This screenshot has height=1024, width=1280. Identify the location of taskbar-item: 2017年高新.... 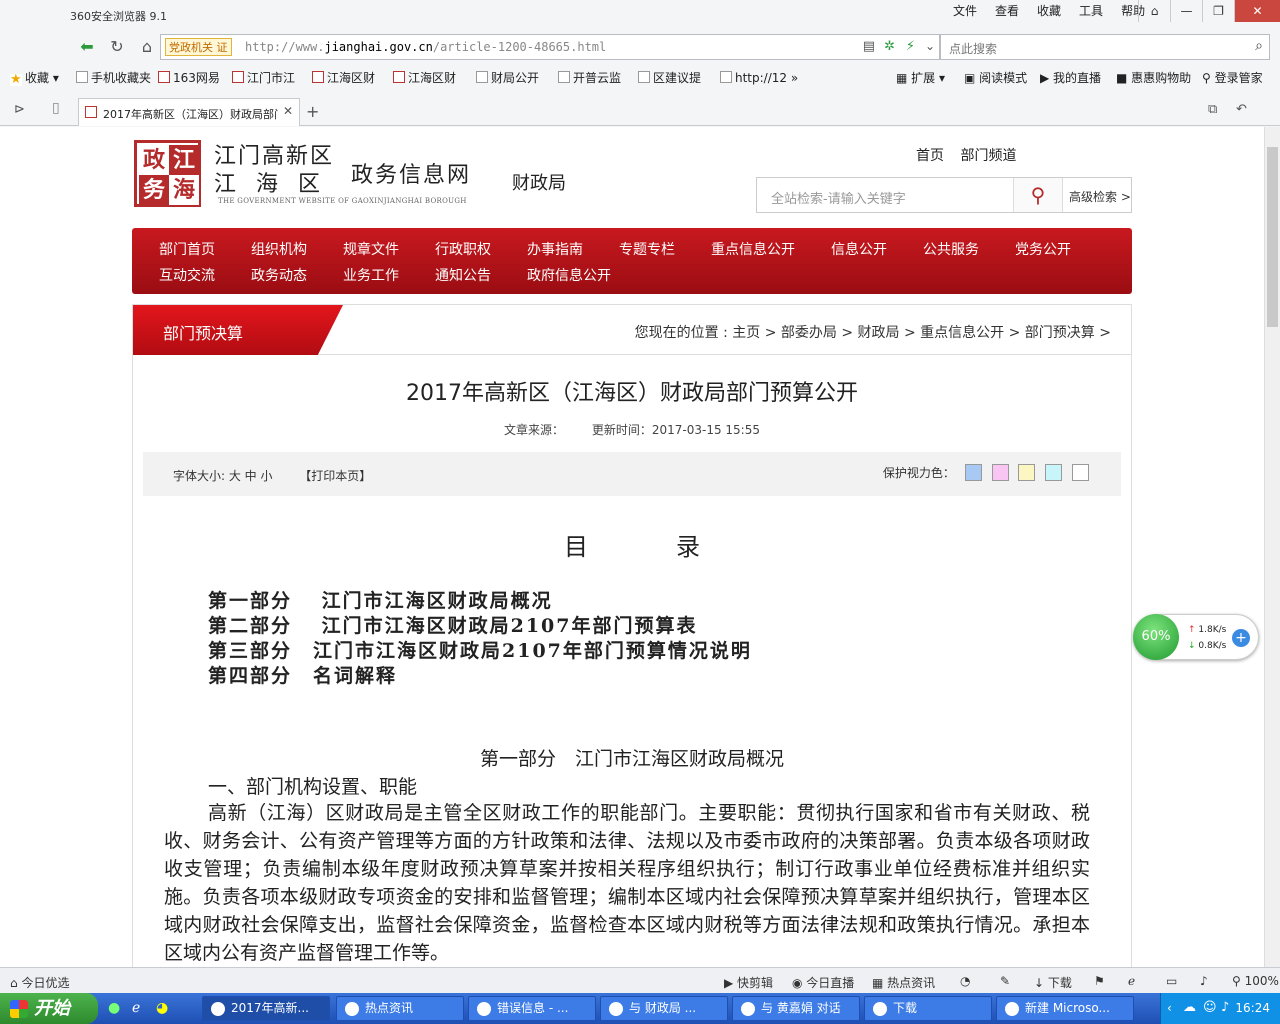
(266, 1008).